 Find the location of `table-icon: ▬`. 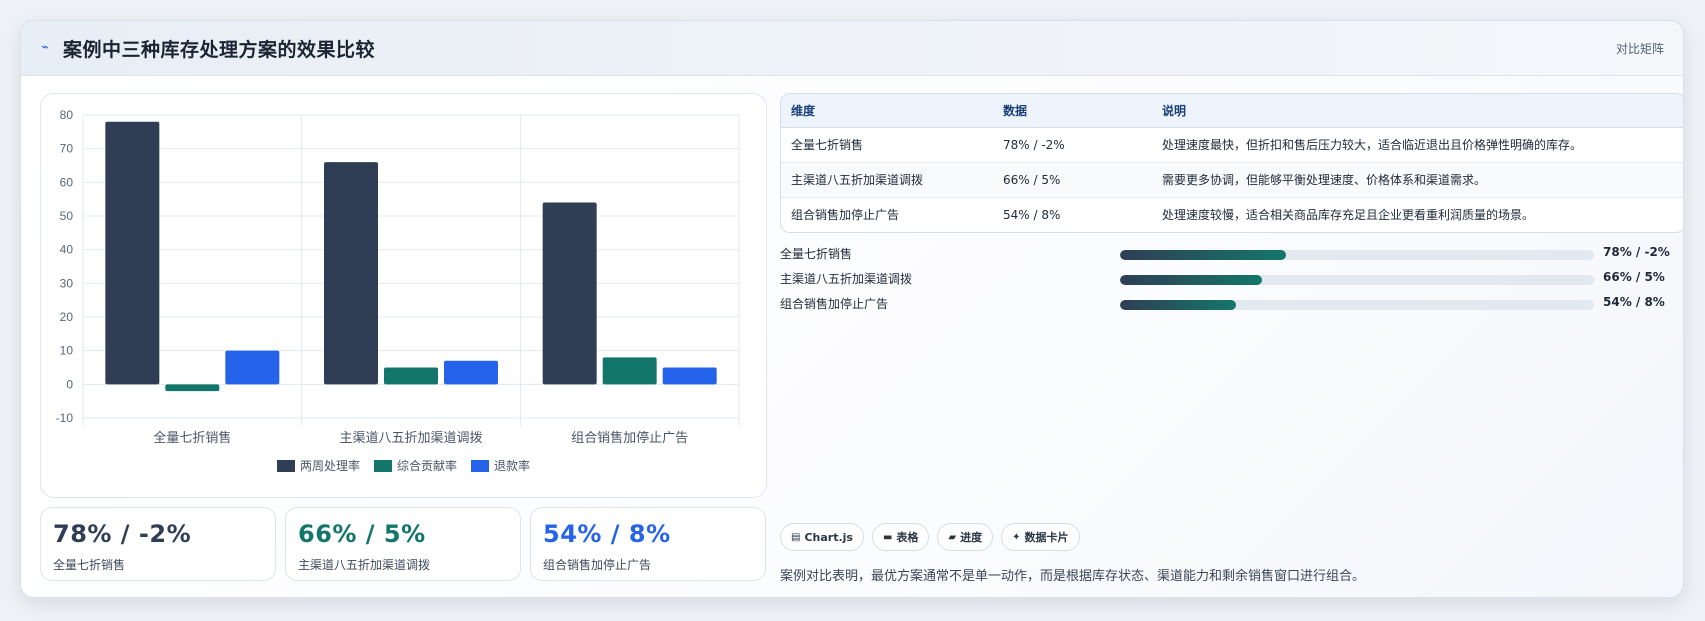

table-icon: ▬ is located at coordinates (887, 537).